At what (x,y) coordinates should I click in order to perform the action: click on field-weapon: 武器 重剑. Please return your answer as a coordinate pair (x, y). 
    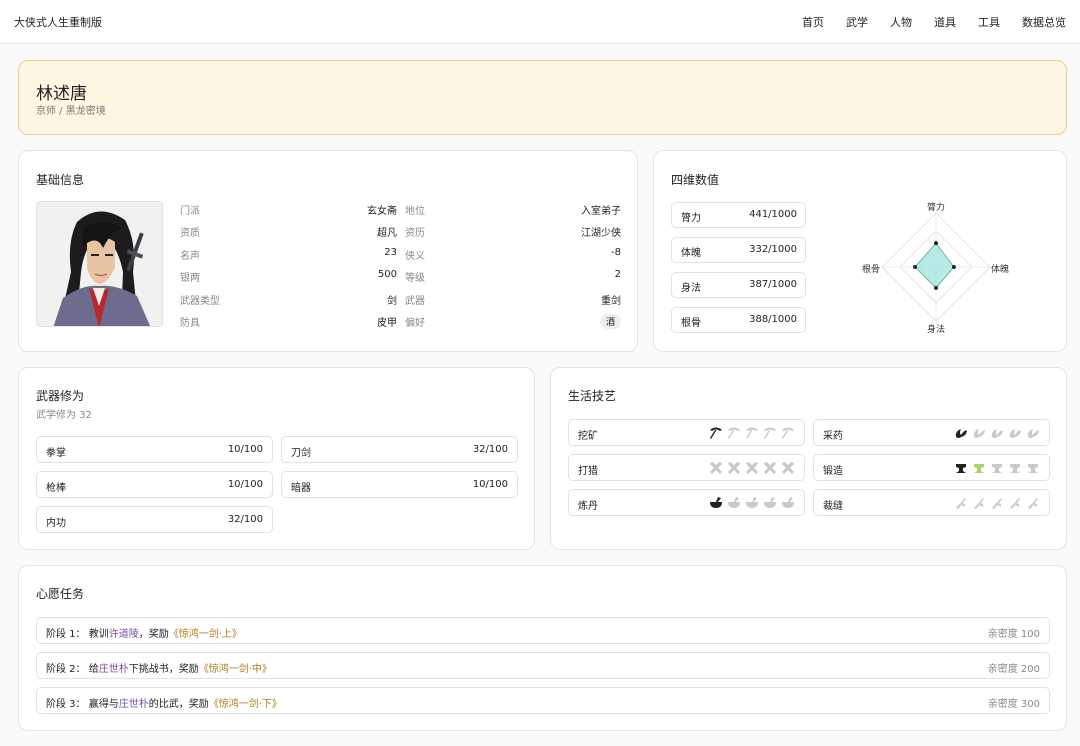
    Looking at the image, I should click on (513, 301).